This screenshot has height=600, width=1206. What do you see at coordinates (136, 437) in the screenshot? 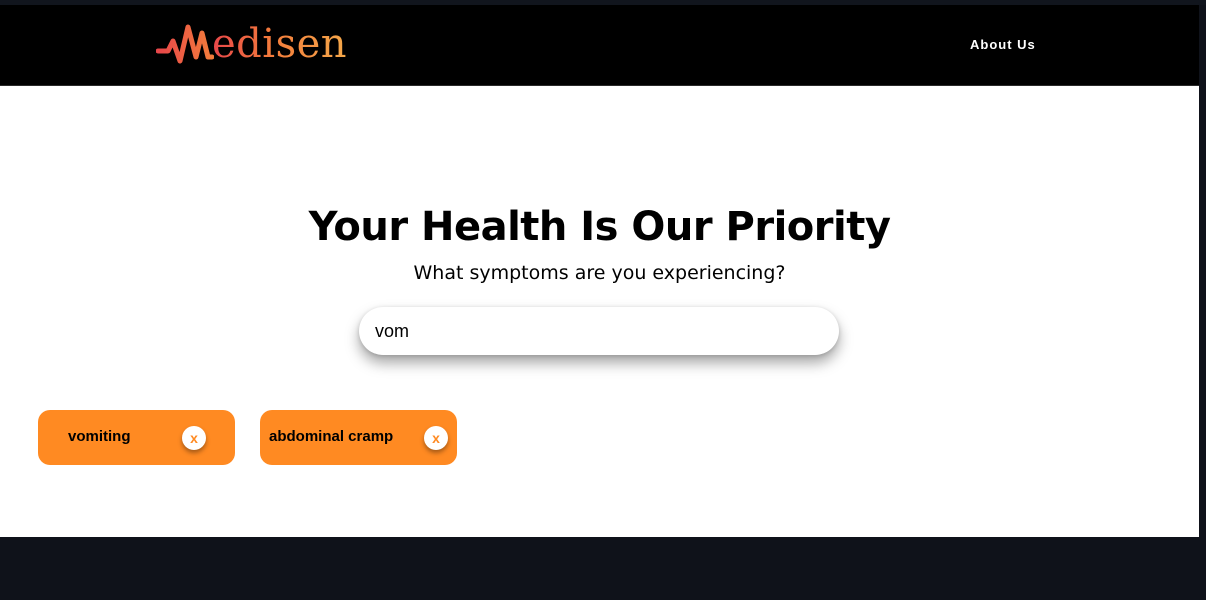
I see `symptom-tag-vomiting: vomiting x` at bounding box center [136, 437].